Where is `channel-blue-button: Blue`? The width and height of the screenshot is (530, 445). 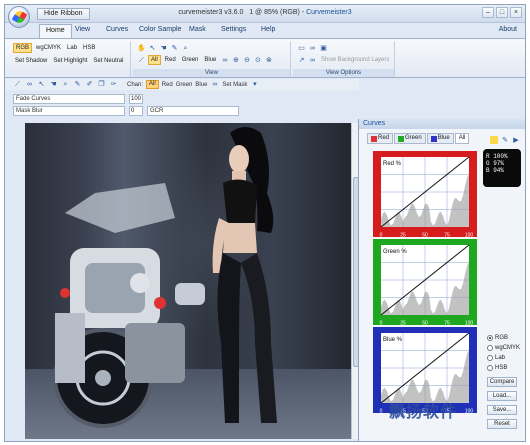 channel-blue-button: Blue is located at coordinates (210, 60).